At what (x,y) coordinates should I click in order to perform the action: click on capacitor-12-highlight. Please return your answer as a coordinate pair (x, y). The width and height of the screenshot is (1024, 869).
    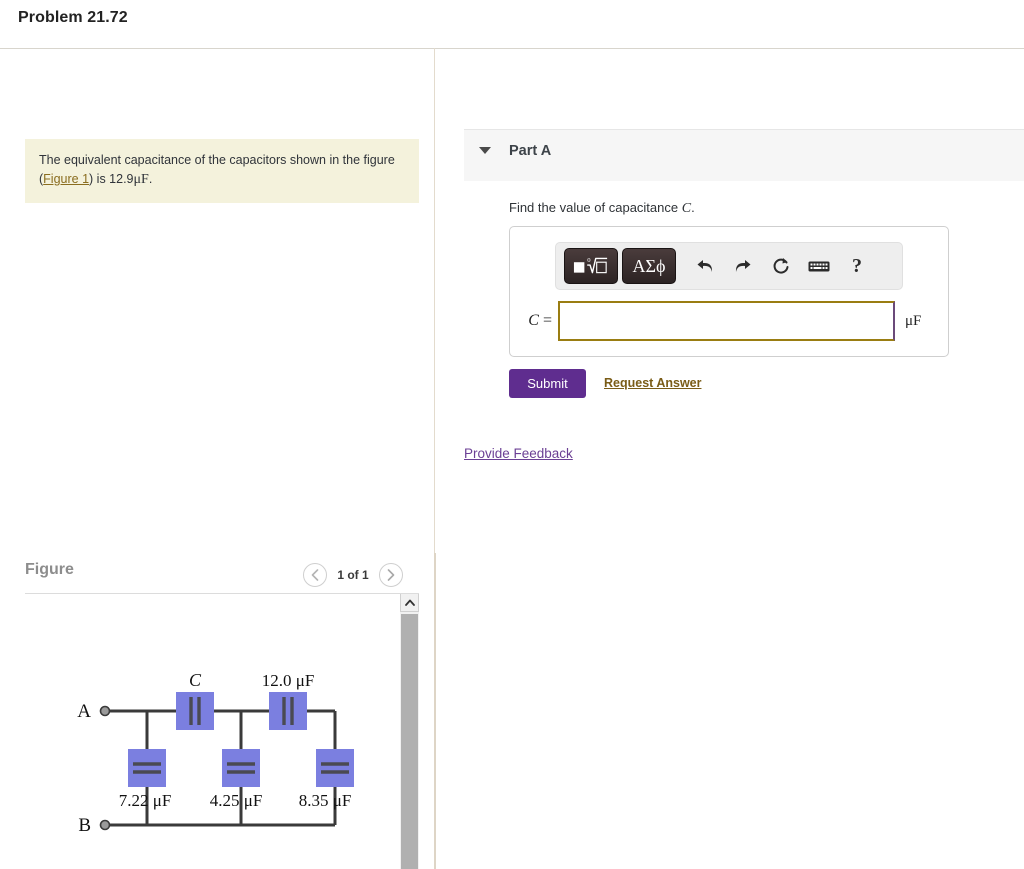
    Looking at the image, I should click on (288, 711).